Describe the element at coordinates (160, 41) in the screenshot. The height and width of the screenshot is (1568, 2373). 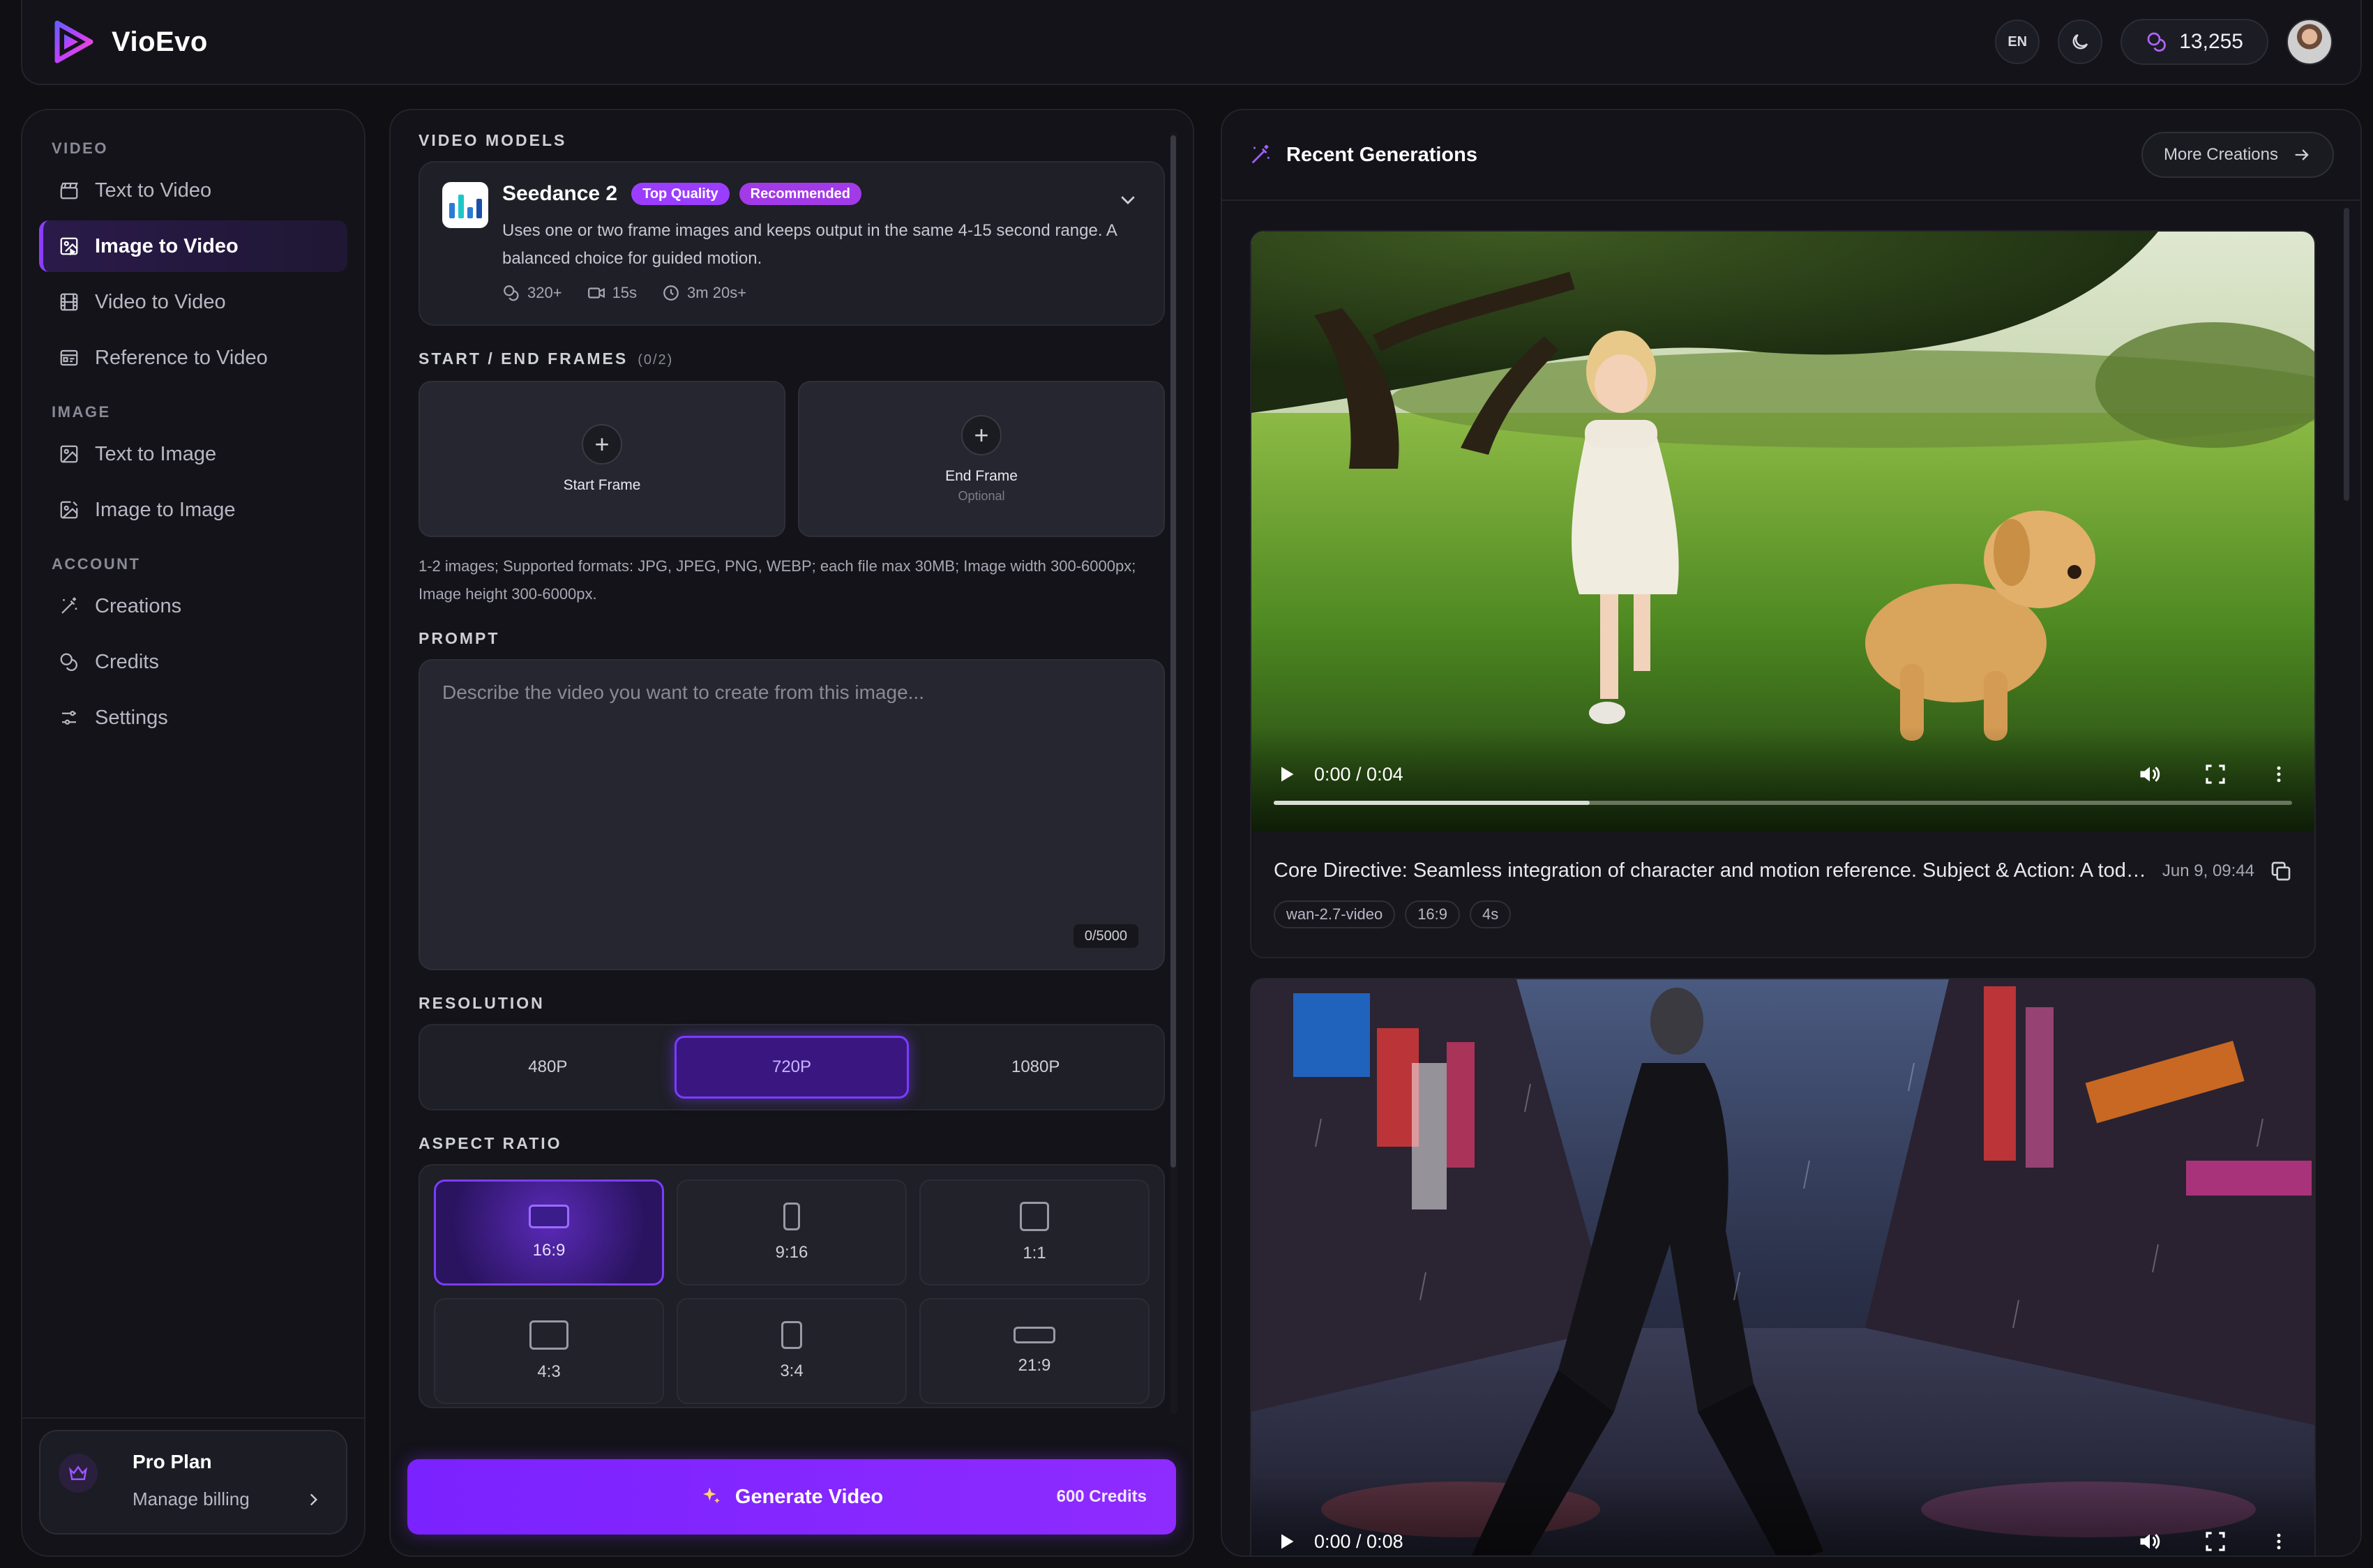
I see `app-name: VioEvo` at that location.